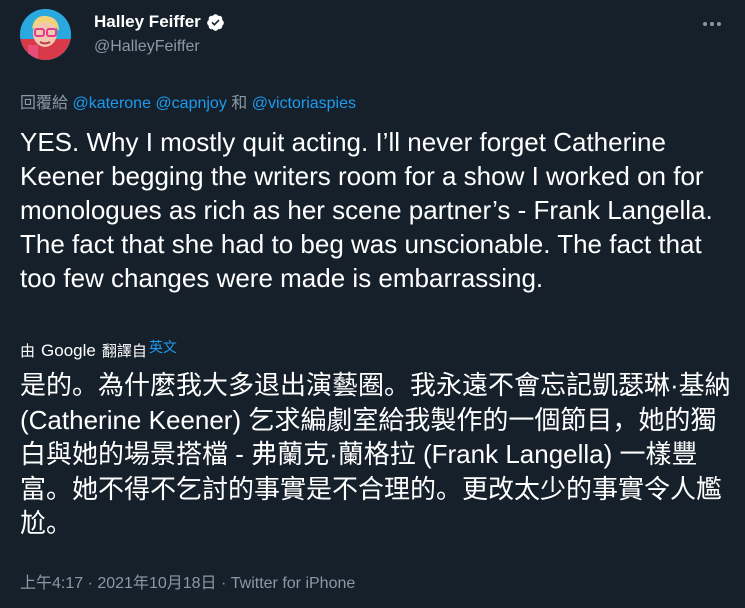  I want to click on reply-prefix: 回覆給, so click(46, 103).